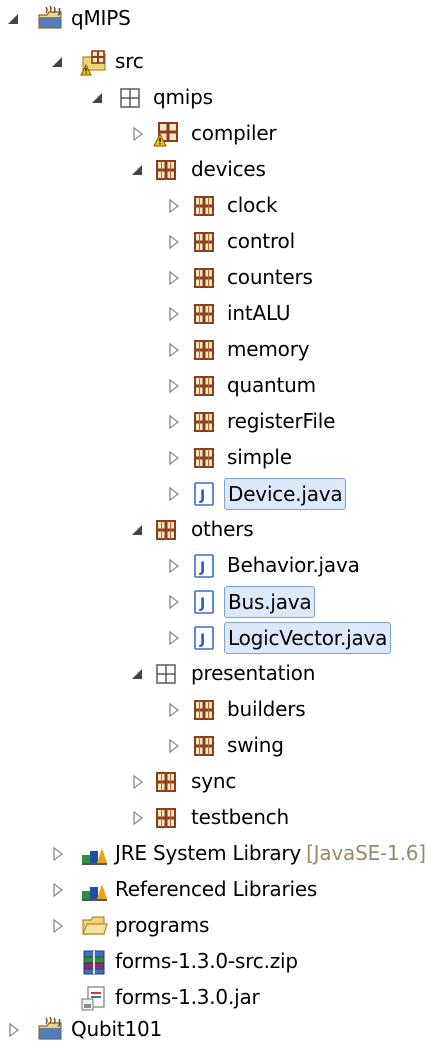 The image size is (442, 1048). Describe the element at coordinates (259, 457) in the screenshot. I see `tree-item-label: simple` at that location.